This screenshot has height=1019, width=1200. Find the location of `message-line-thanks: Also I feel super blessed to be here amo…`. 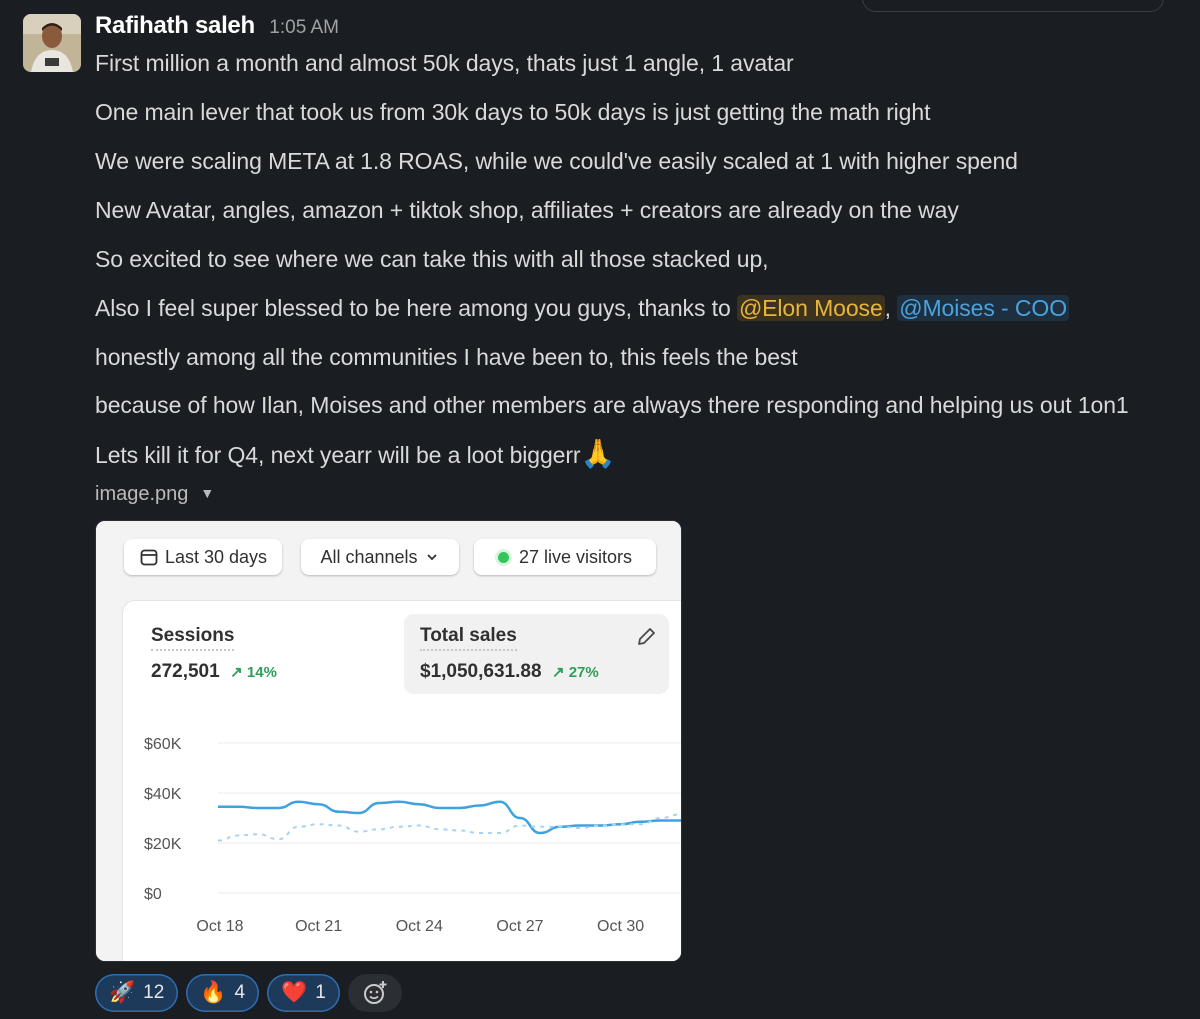

message-line-thanks: Also I feel super blessed to be here amo… is located at coordinates (582, 308).